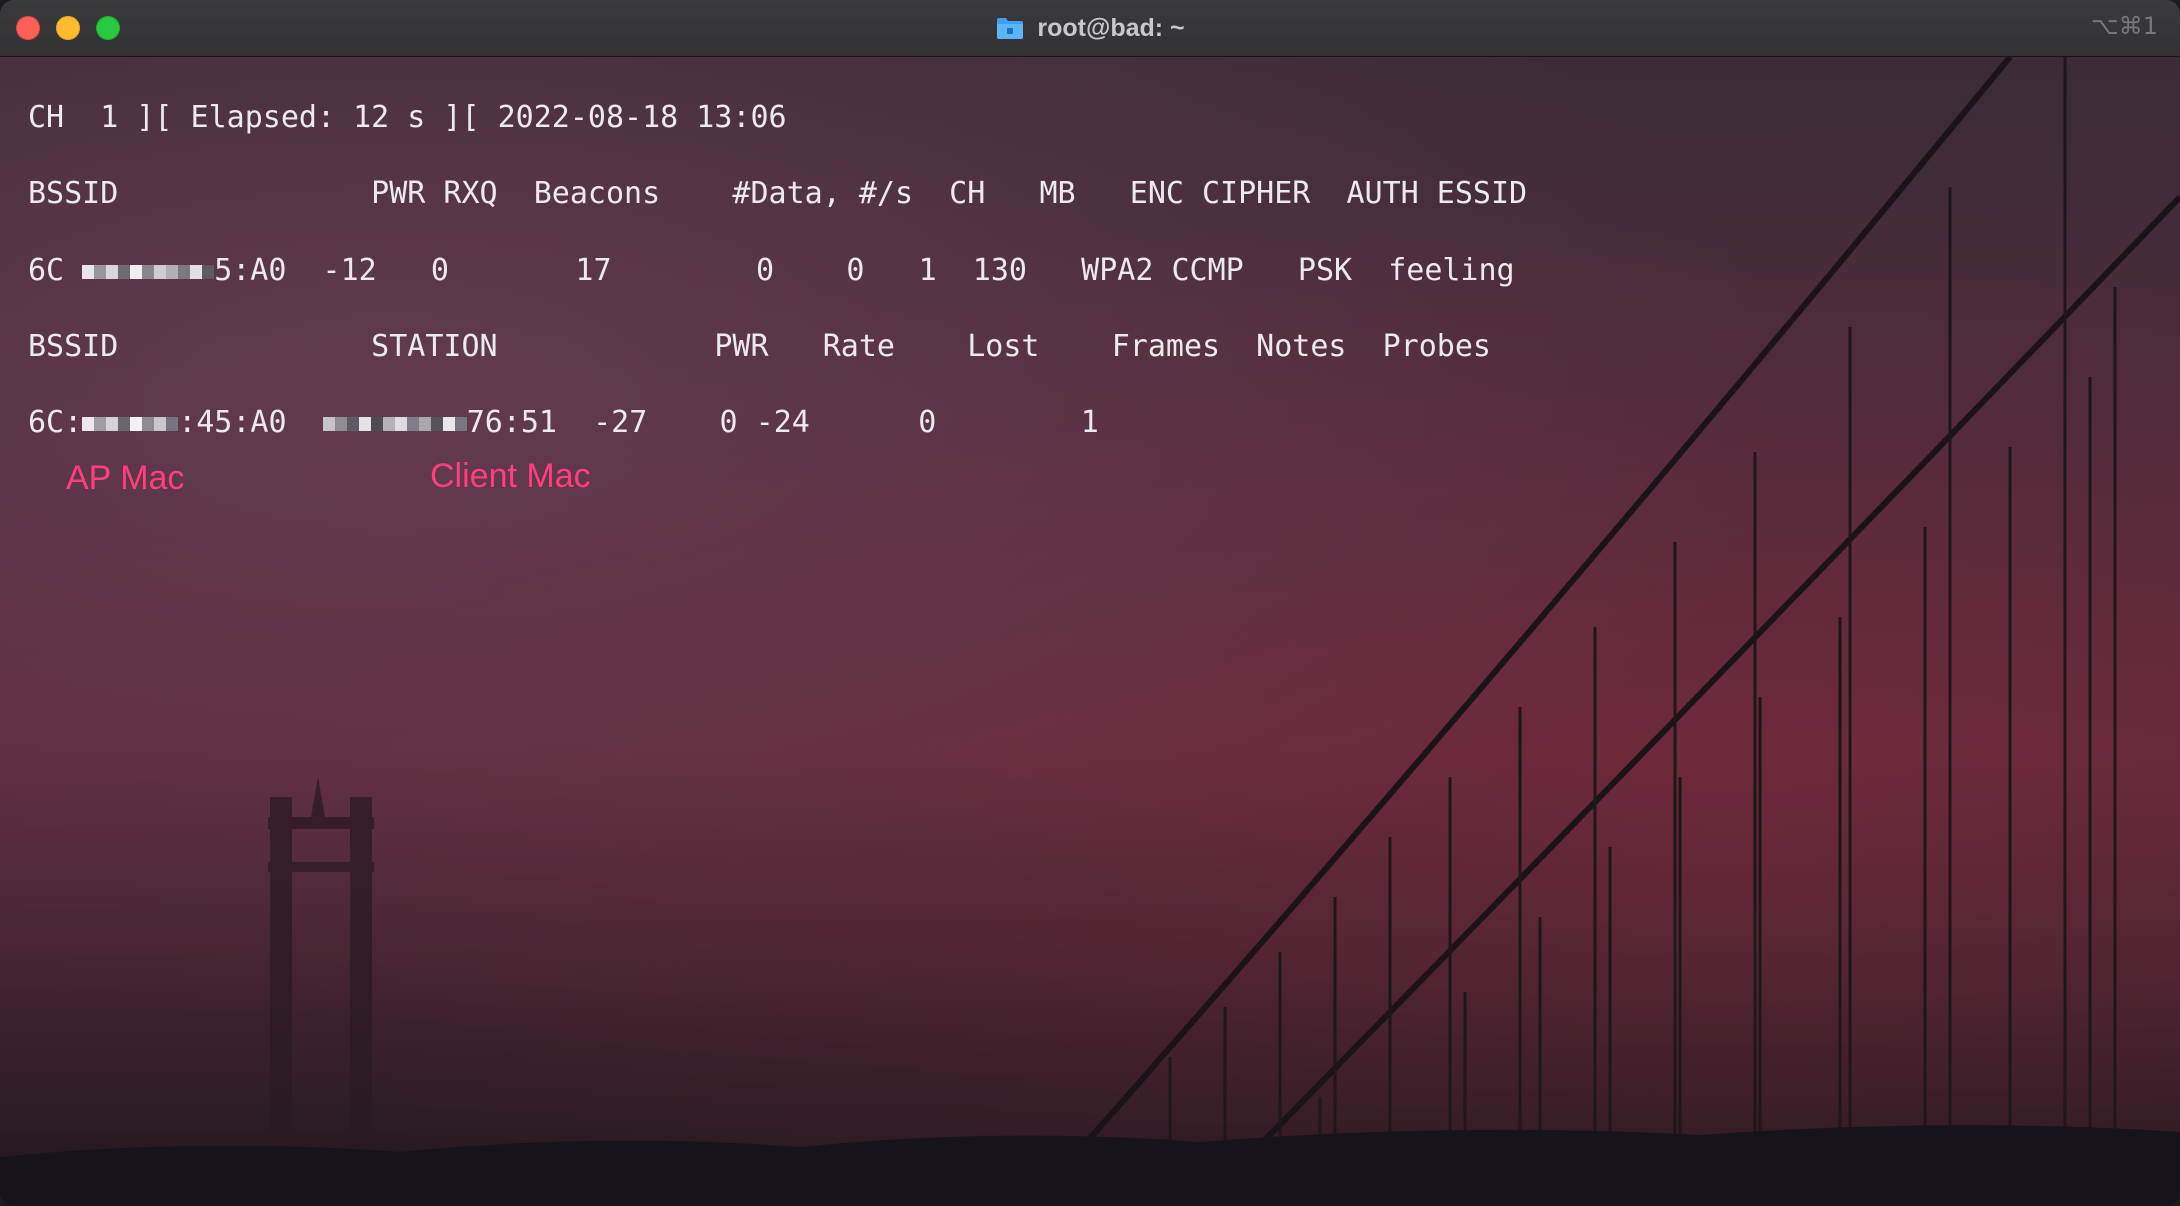 The height and width of the screenshot is (1206, 2180). Describe the element at coordinates (510, 476) in the screenshot. I see `client-mac-annotation: Client Mac` at that location.